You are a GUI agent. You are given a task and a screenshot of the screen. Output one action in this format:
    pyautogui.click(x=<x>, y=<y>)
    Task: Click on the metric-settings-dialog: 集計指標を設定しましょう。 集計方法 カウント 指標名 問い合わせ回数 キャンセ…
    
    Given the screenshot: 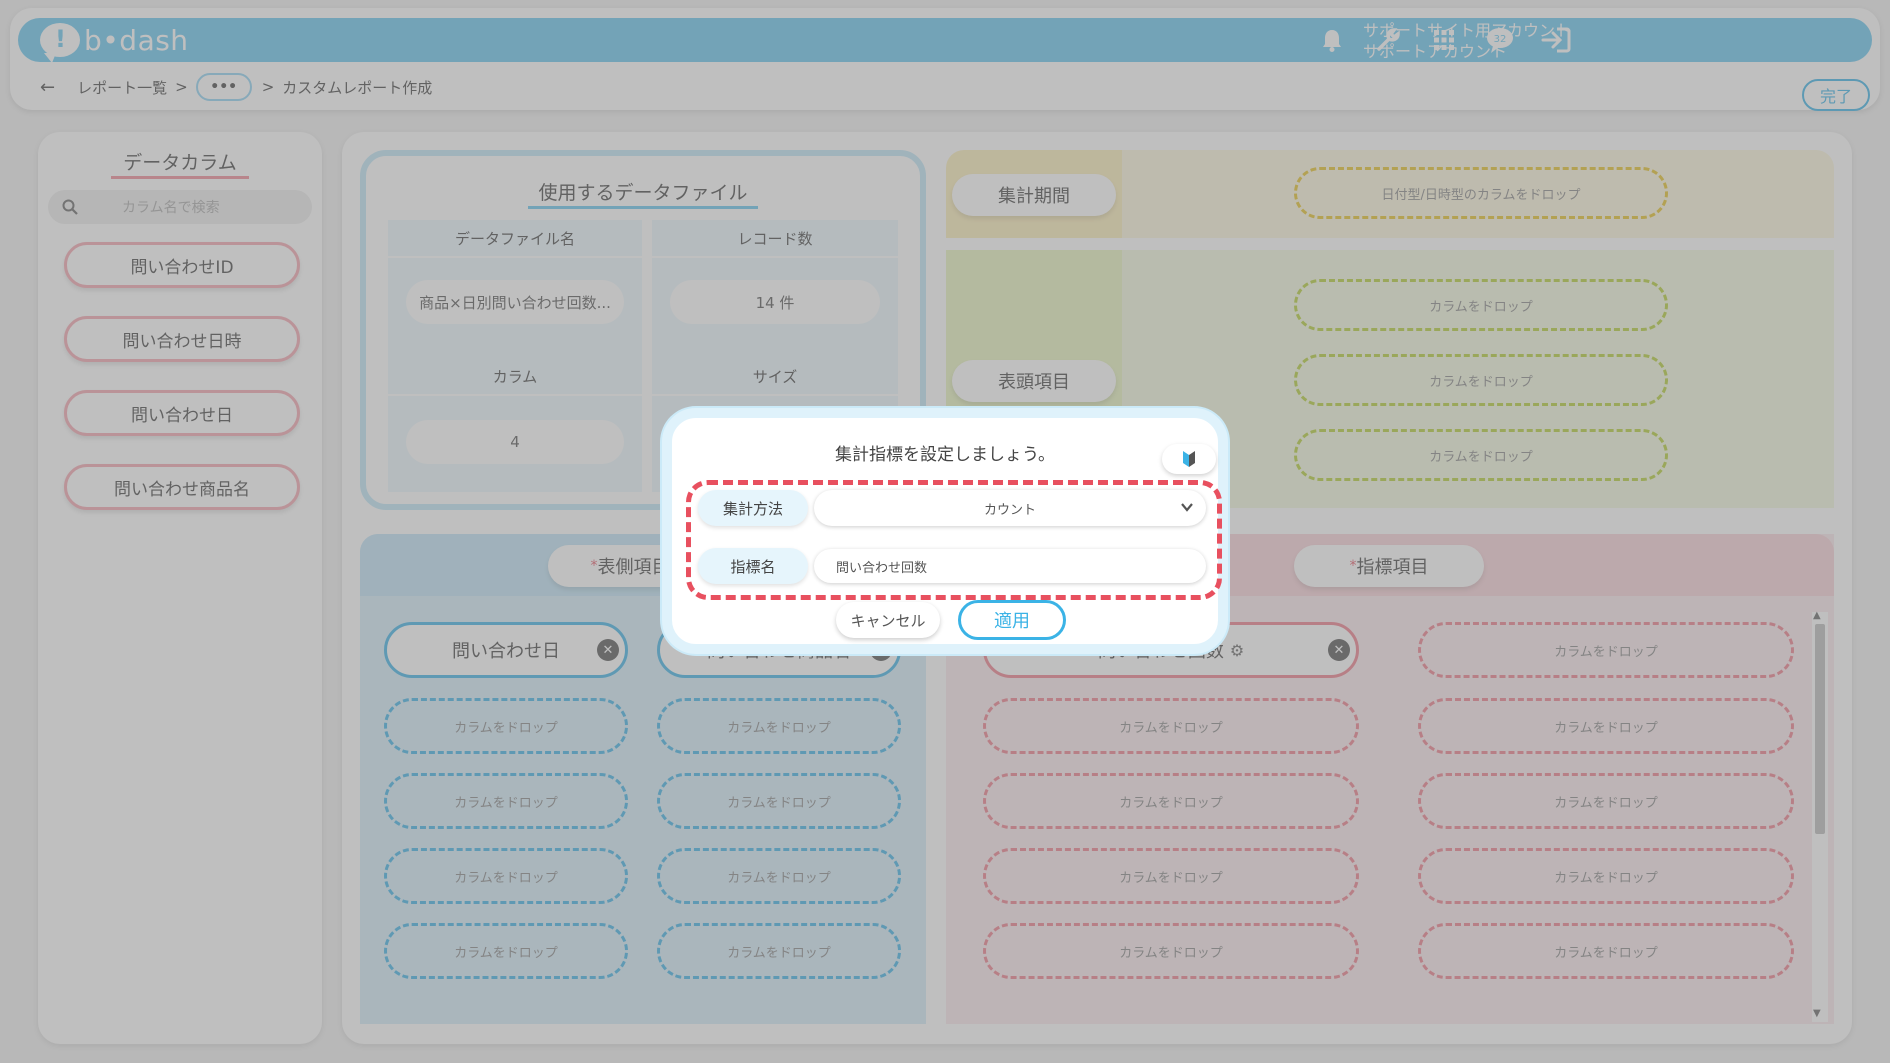 What is the action you would take?
    pyautogui.click(x=945, y=531)
    